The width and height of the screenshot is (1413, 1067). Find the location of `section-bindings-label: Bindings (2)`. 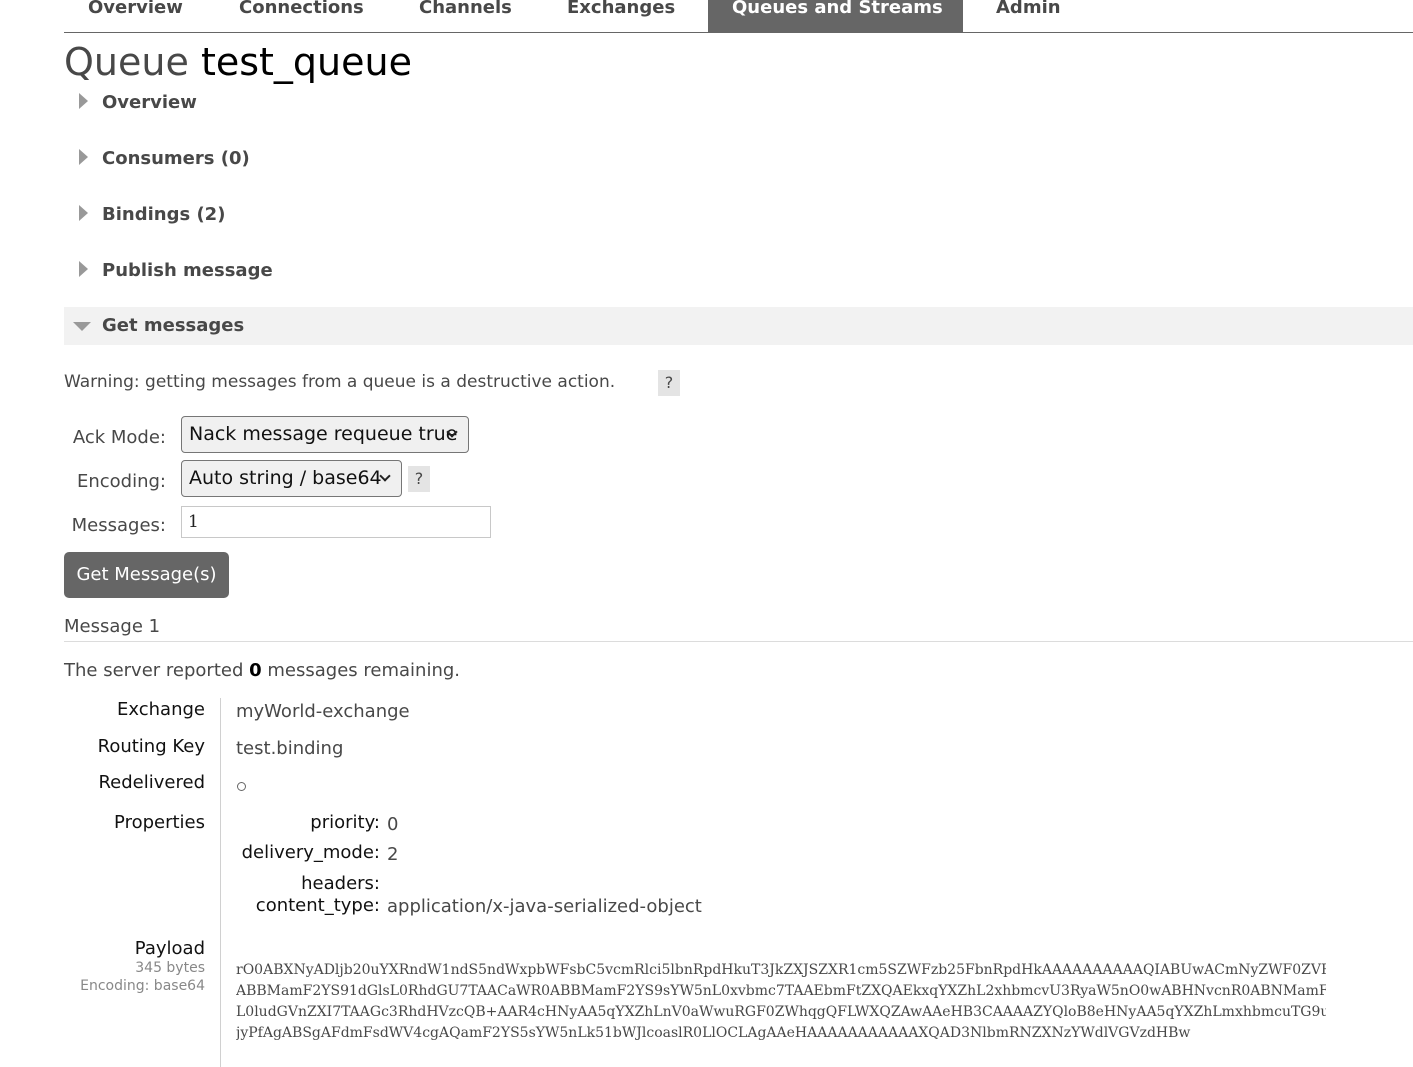

section-bindings-label: Bindings (2) is located at coordinates (164, 214).